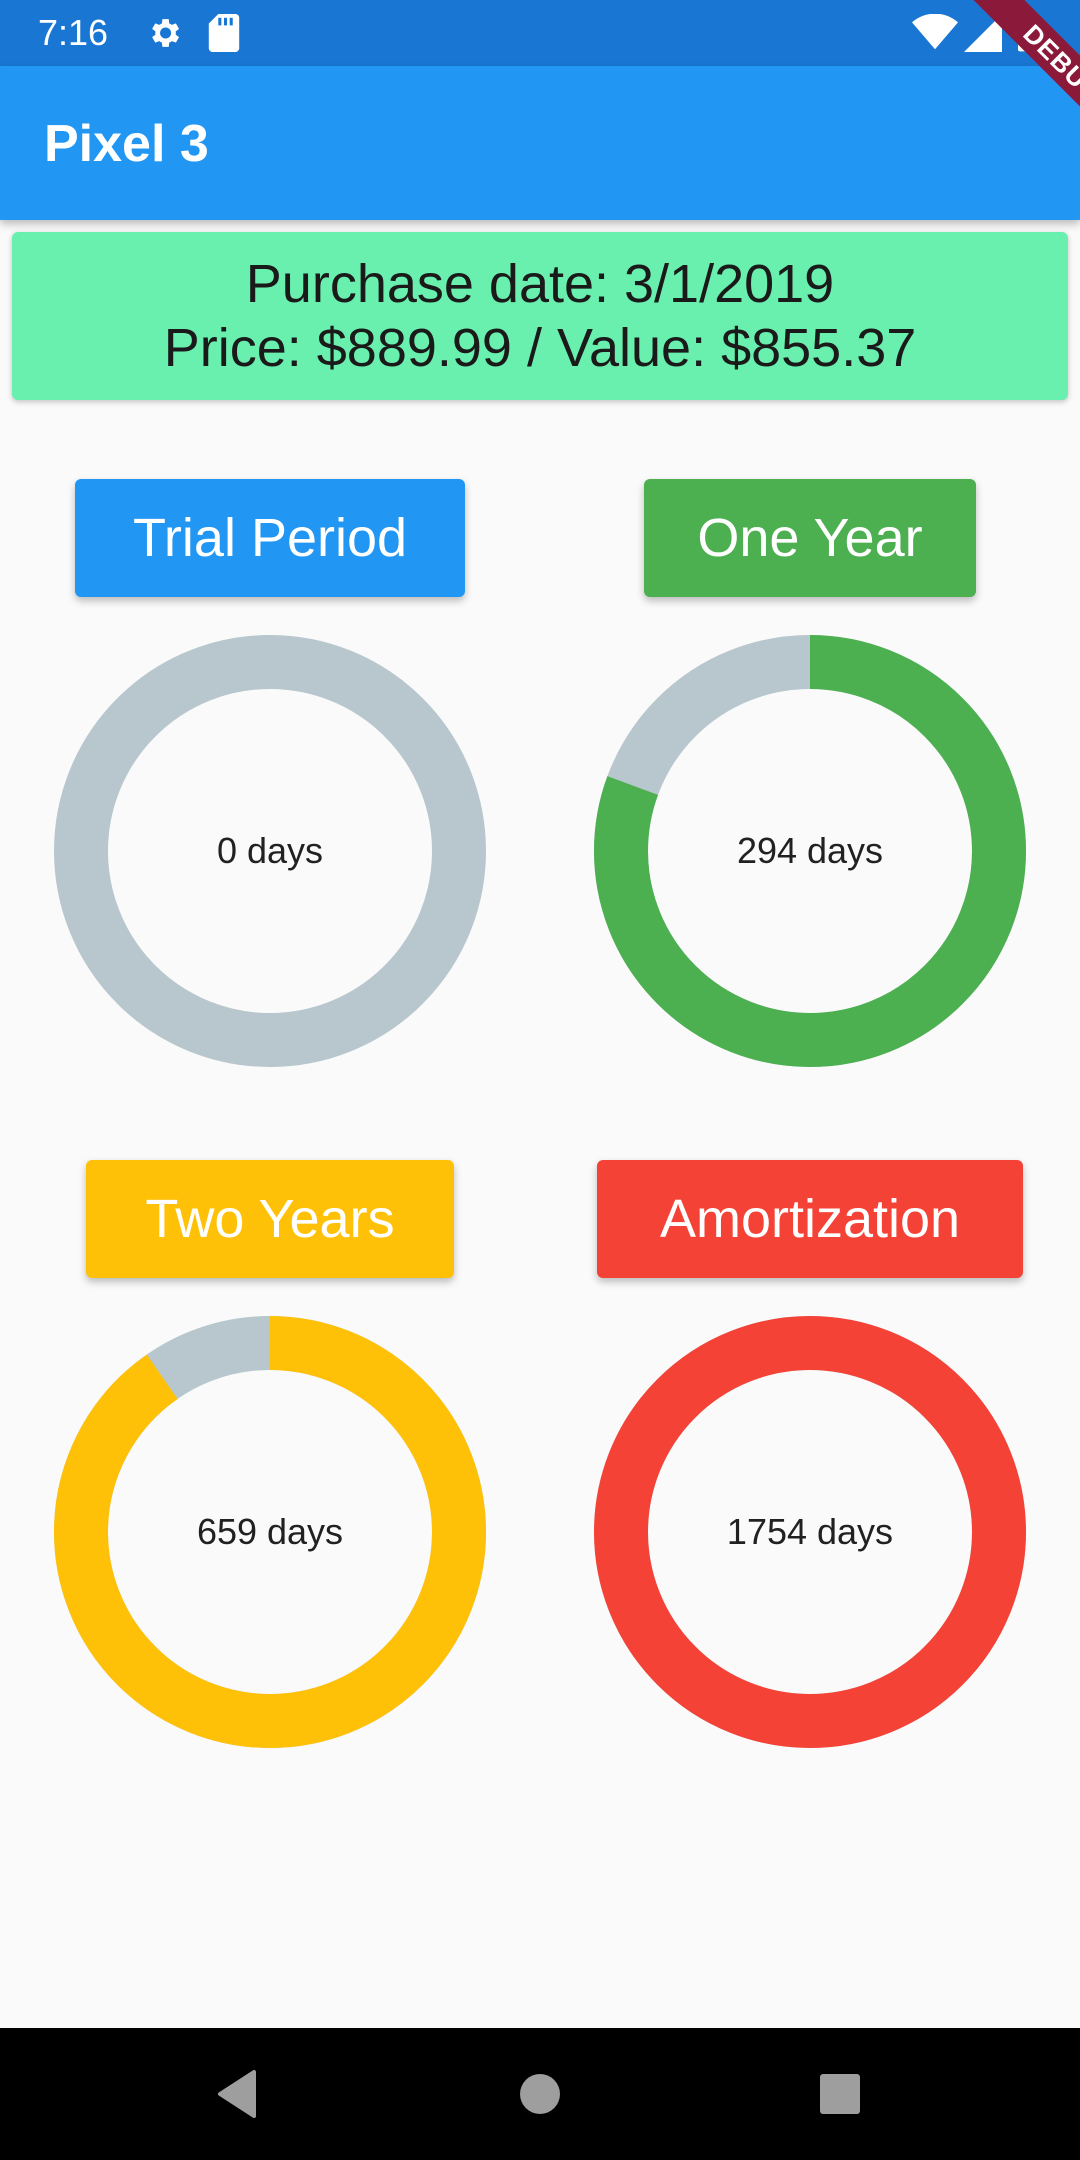 The height and width of the screenshot is (2160, 1080). I want to click on sd-card-icon, so click(224, 35).